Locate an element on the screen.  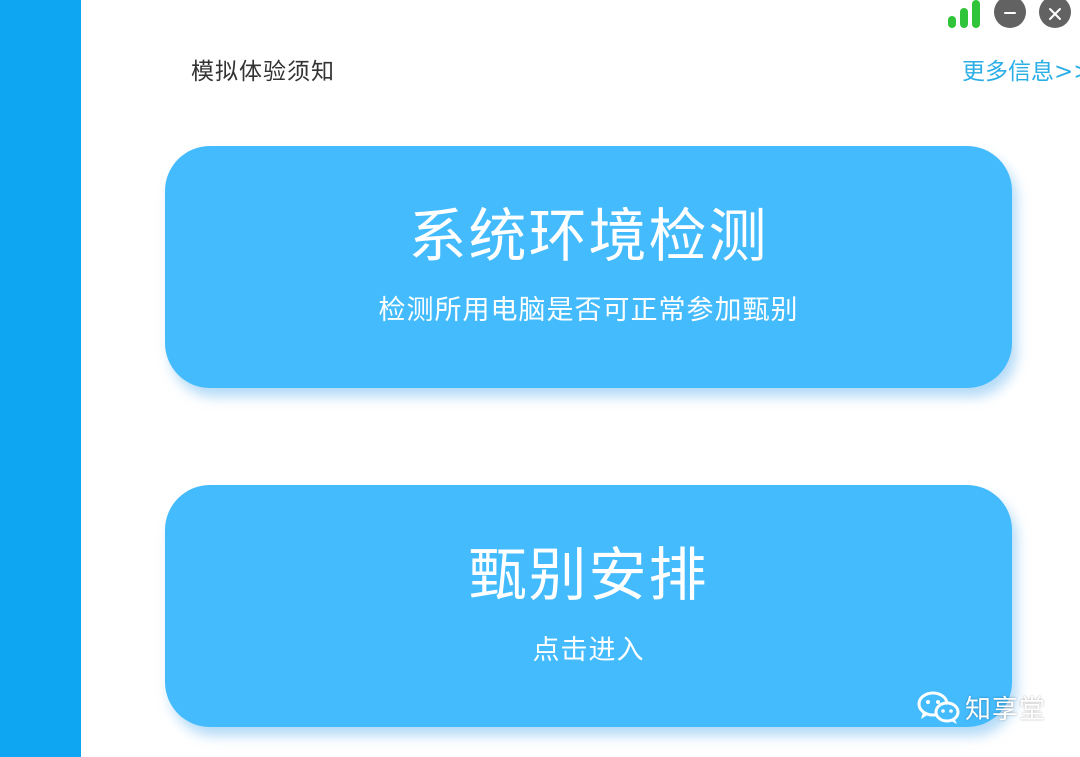
watermark: 知享堂 is located at coordinates (981, 707).